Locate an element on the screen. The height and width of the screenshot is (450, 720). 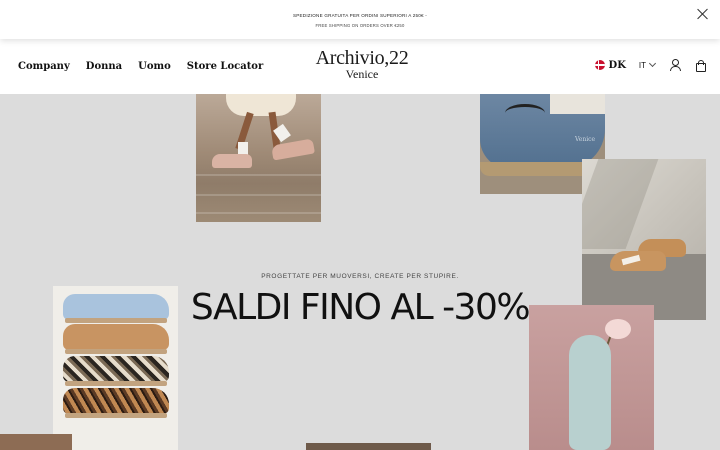
cart-icon is located at coordinates (700, 65).